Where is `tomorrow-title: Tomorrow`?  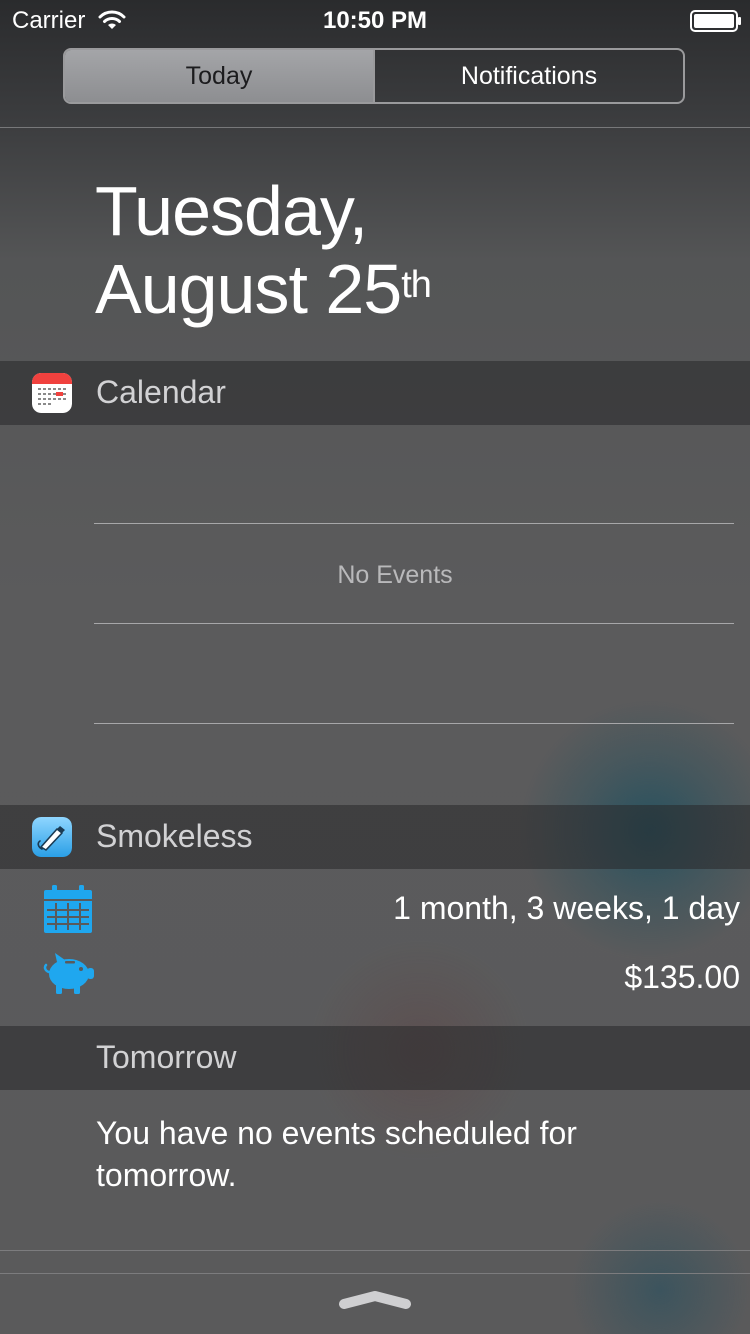 tomorrow-title: Tomorrow is located at coordinates (166, 1057).